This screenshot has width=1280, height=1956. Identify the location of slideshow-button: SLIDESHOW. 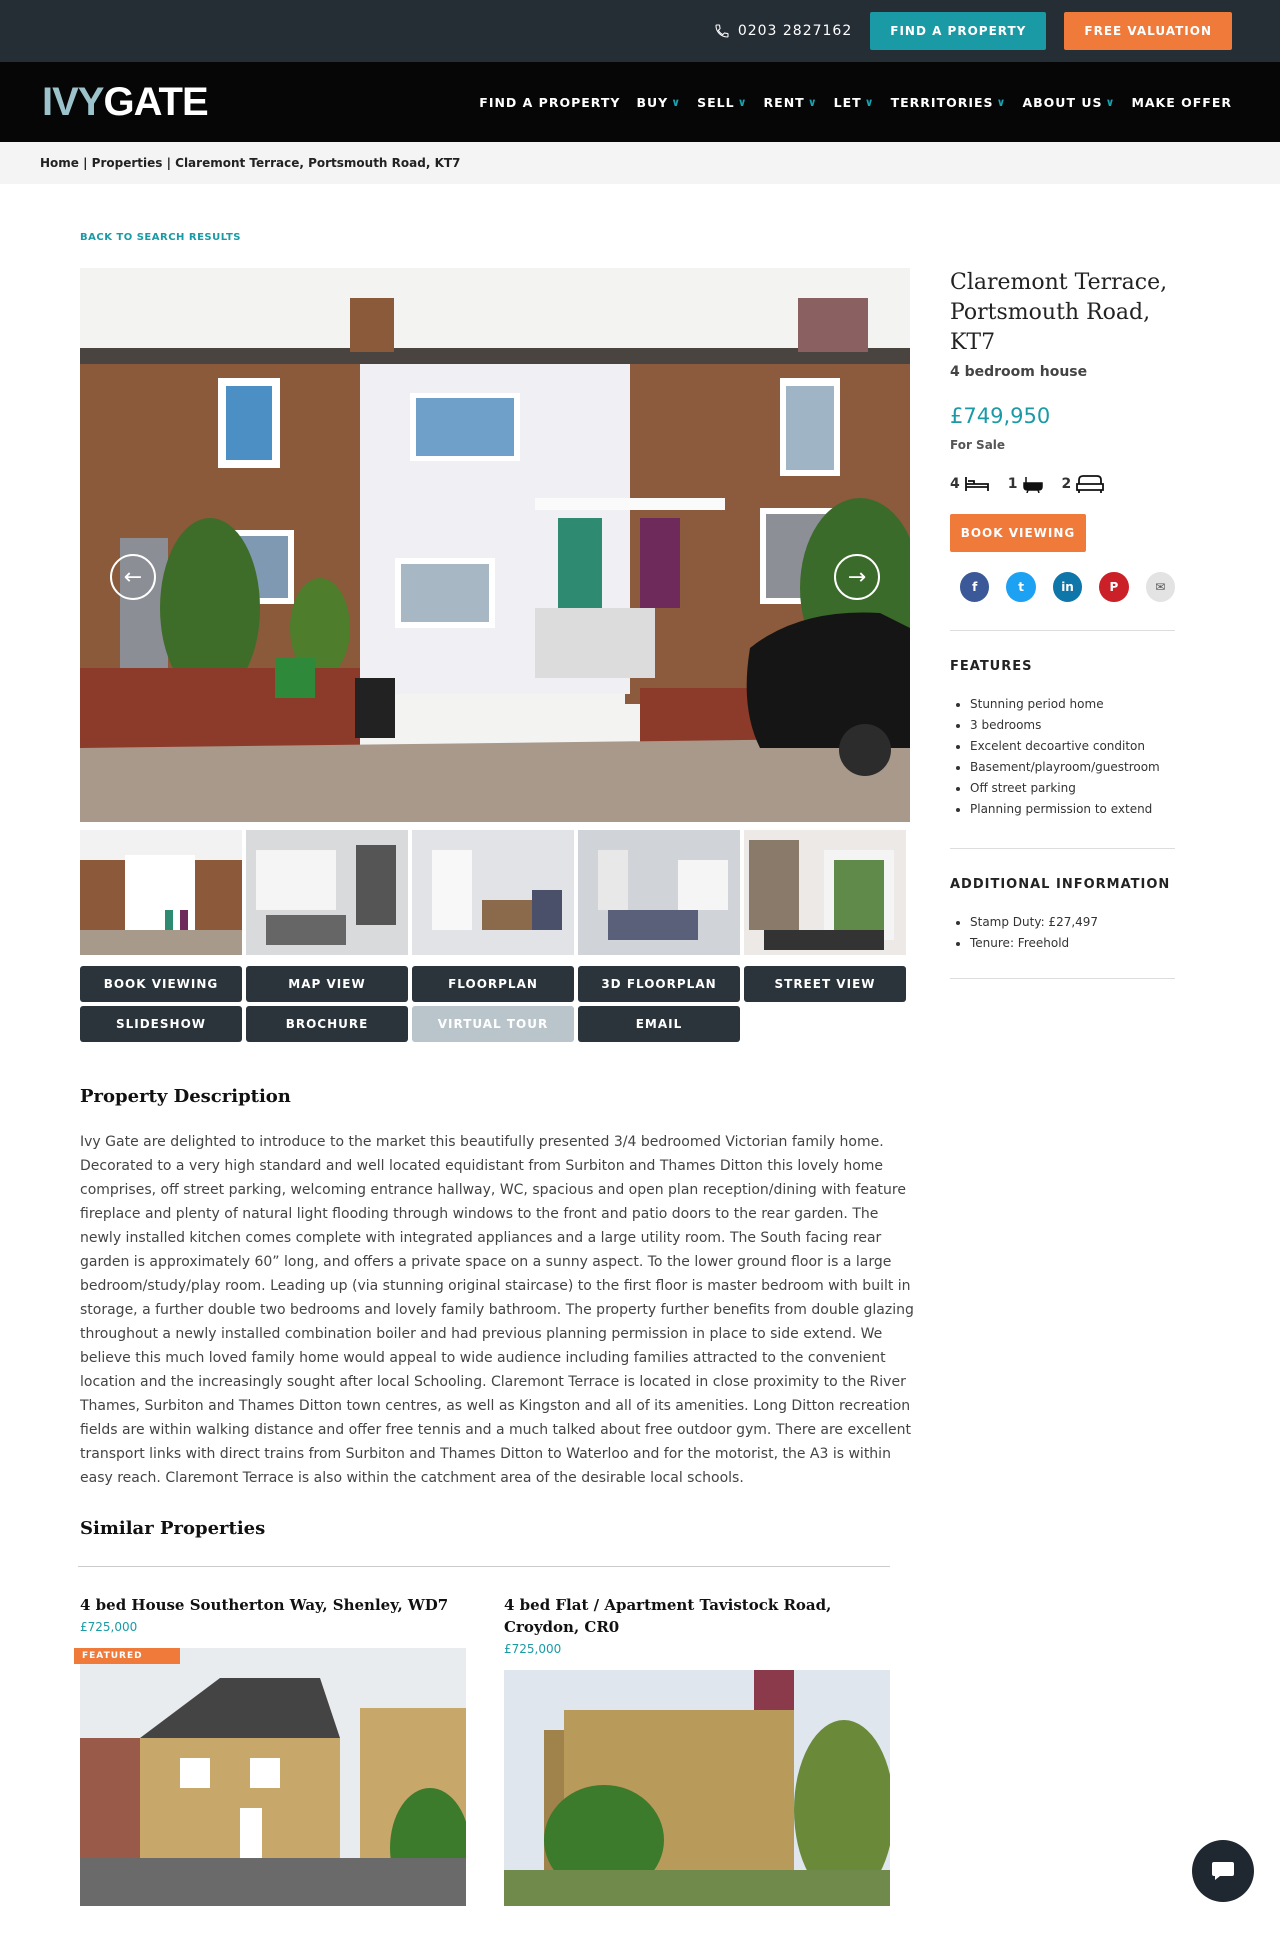
(161, 1024).